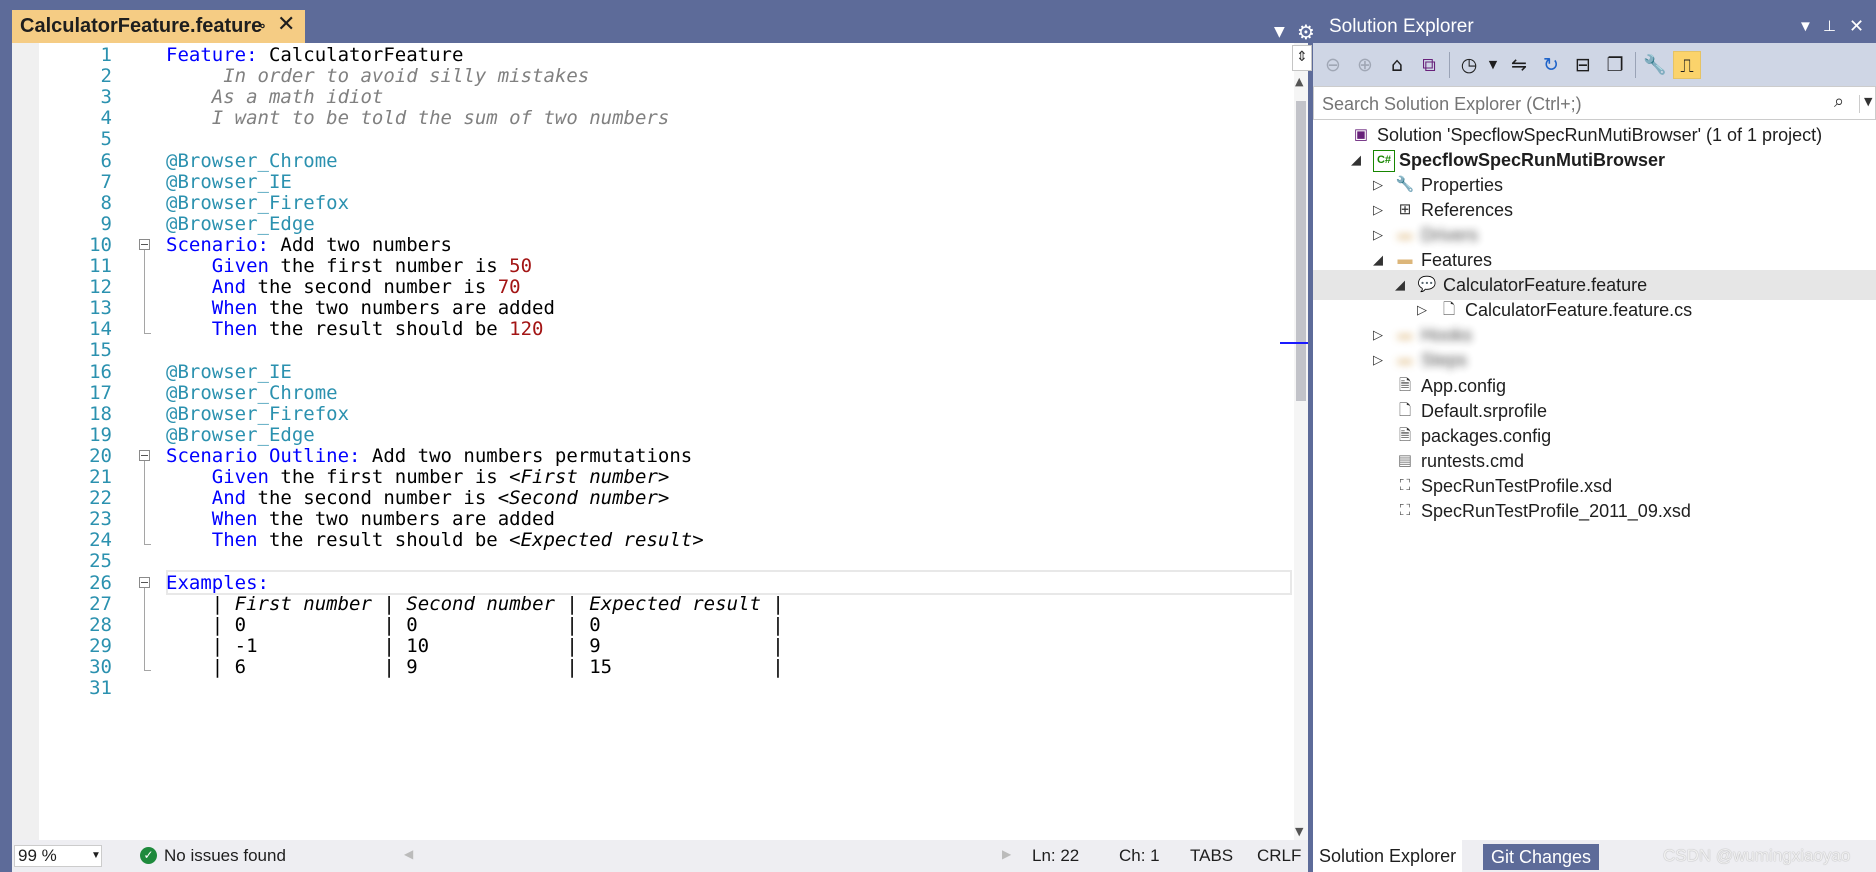 The width and height of the screenshot is (1876, 872). What do you see at coordinates (475, 625) in the screenshot?
I see `code-token: | 0 | 0 | 0 |` at bounding box center [475, 625].